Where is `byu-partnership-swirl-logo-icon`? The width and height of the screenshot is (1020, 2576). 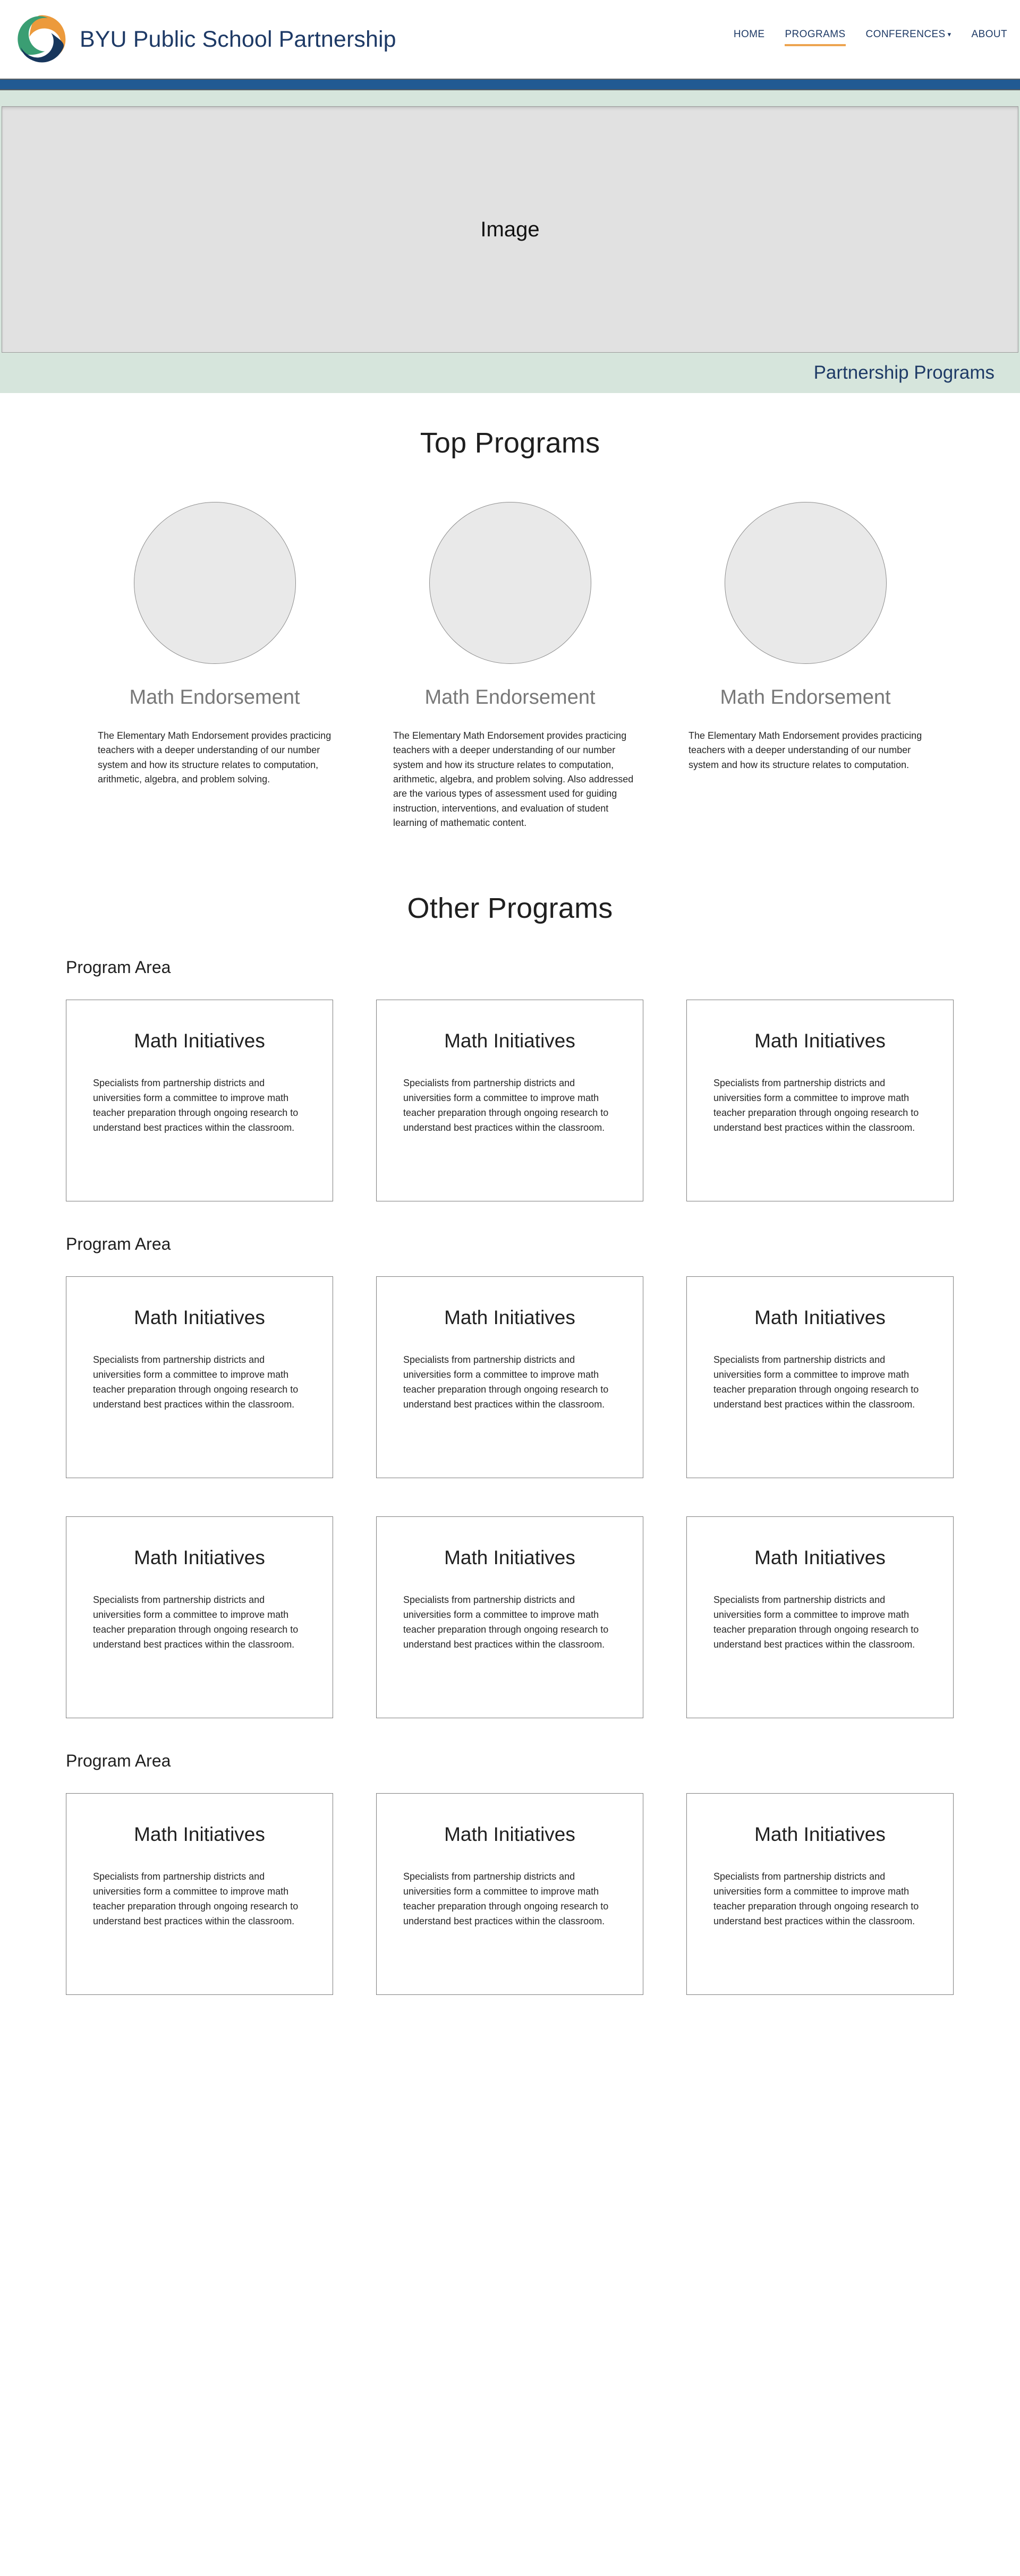
byu-partnership-swirl-logo-icon is located at coordinates (42, 39).